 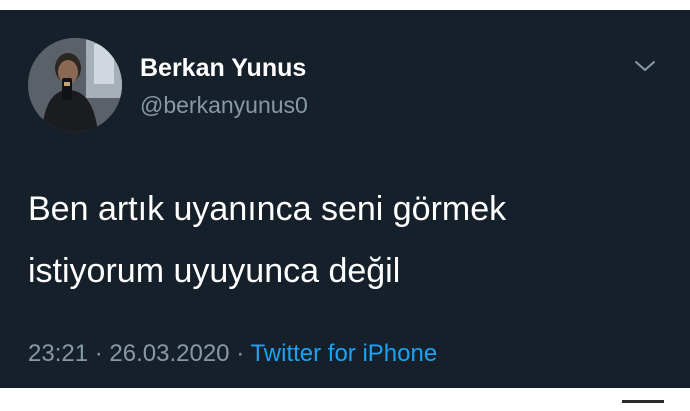 What do you see at coordinates (232, 354) in the screenshot?
I see `tweet-meta: 23:21 · 26.03.2020 · Twitter for iPhone` at bounding box center [232, 354].